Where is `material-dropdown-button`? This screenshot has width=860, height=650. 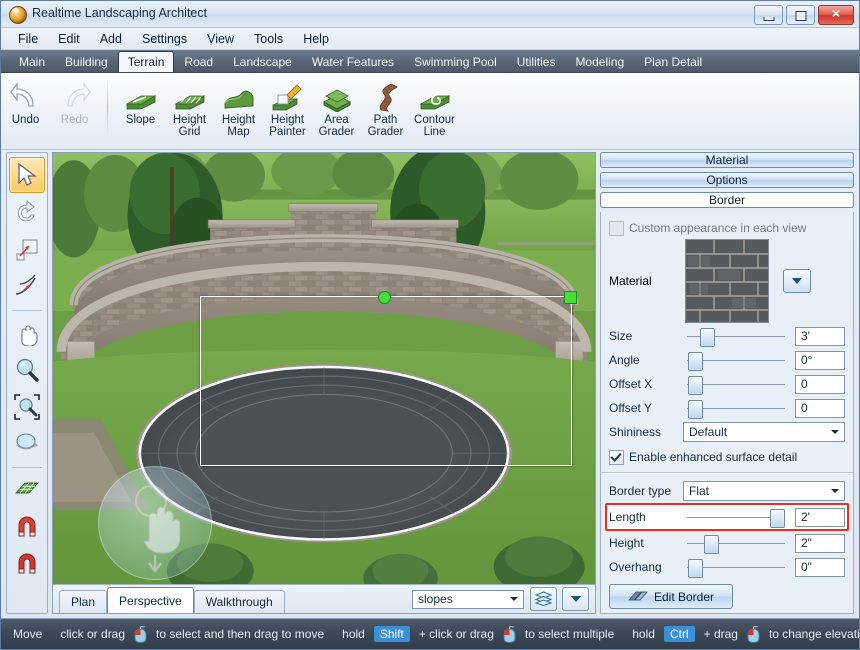
material-dropdown-button is located at coordinates (797, 281).